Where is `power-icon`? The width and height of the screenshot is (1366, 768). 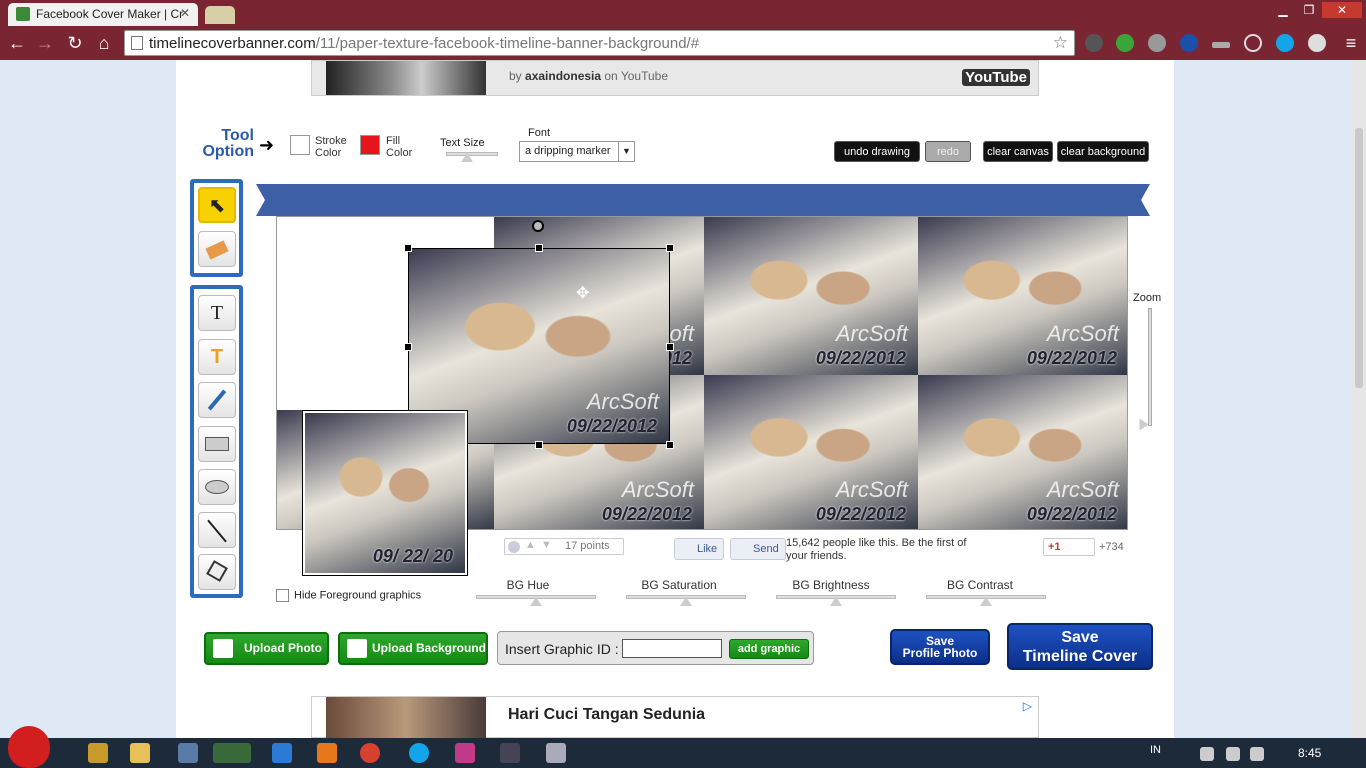 power-icon is located at coordinates (1233, 754).